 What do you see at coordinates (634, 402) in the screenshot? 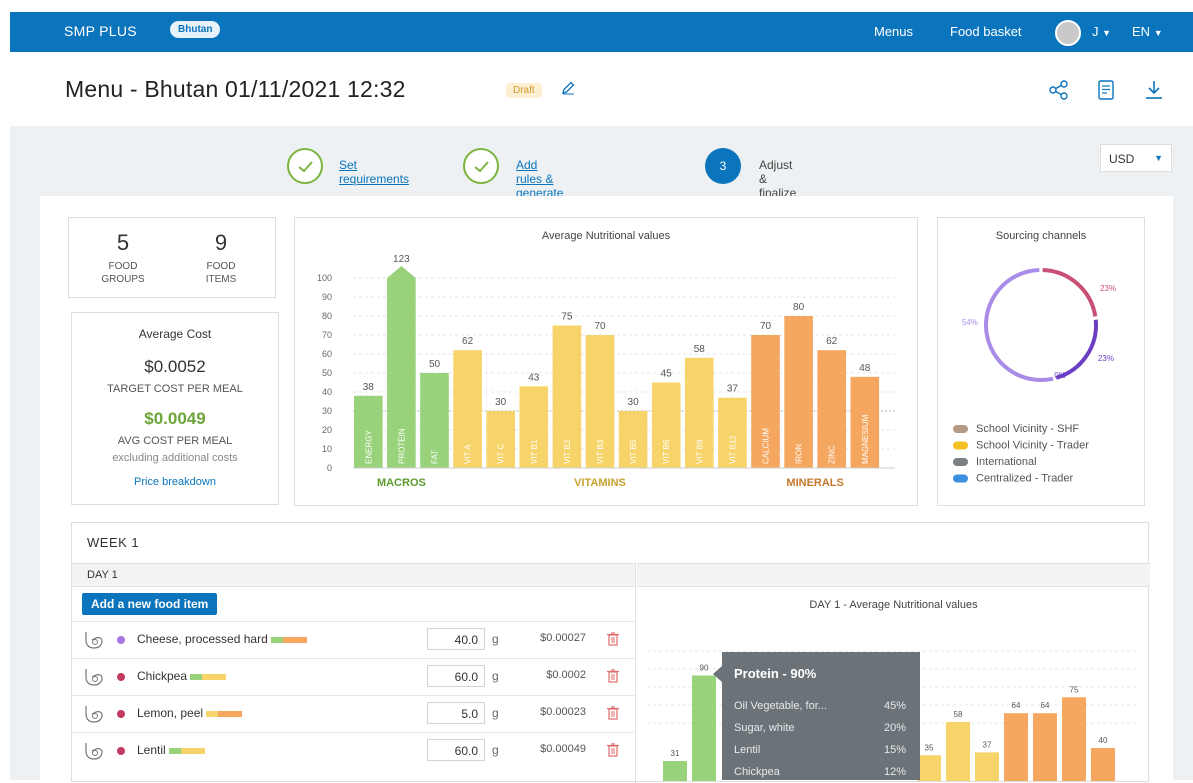
I see `data-label: 30` at bounding box center [634, 402].